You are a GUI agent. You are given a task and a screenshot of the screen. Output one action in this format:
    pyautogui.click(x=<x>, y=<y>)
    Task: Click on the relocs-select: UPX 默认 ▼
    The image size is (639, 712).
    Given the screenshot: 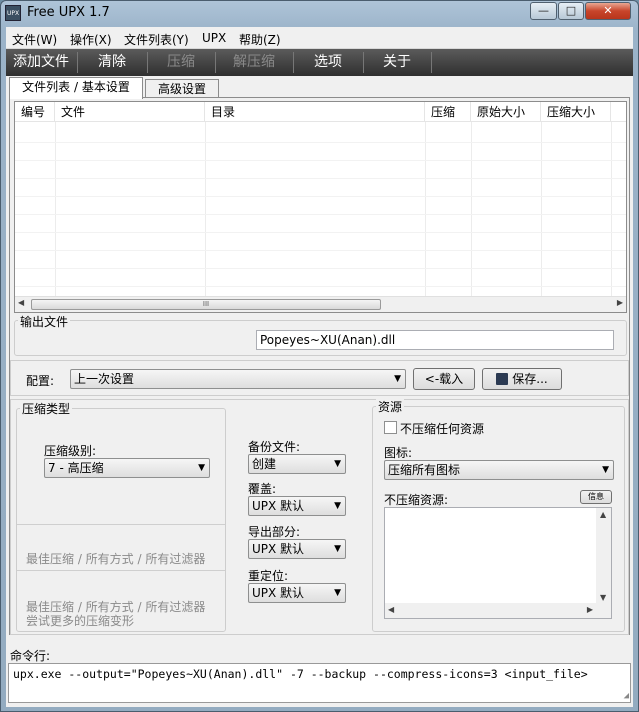 What is the action you would take?
    pyautogui.click(x=297, y=593)
    